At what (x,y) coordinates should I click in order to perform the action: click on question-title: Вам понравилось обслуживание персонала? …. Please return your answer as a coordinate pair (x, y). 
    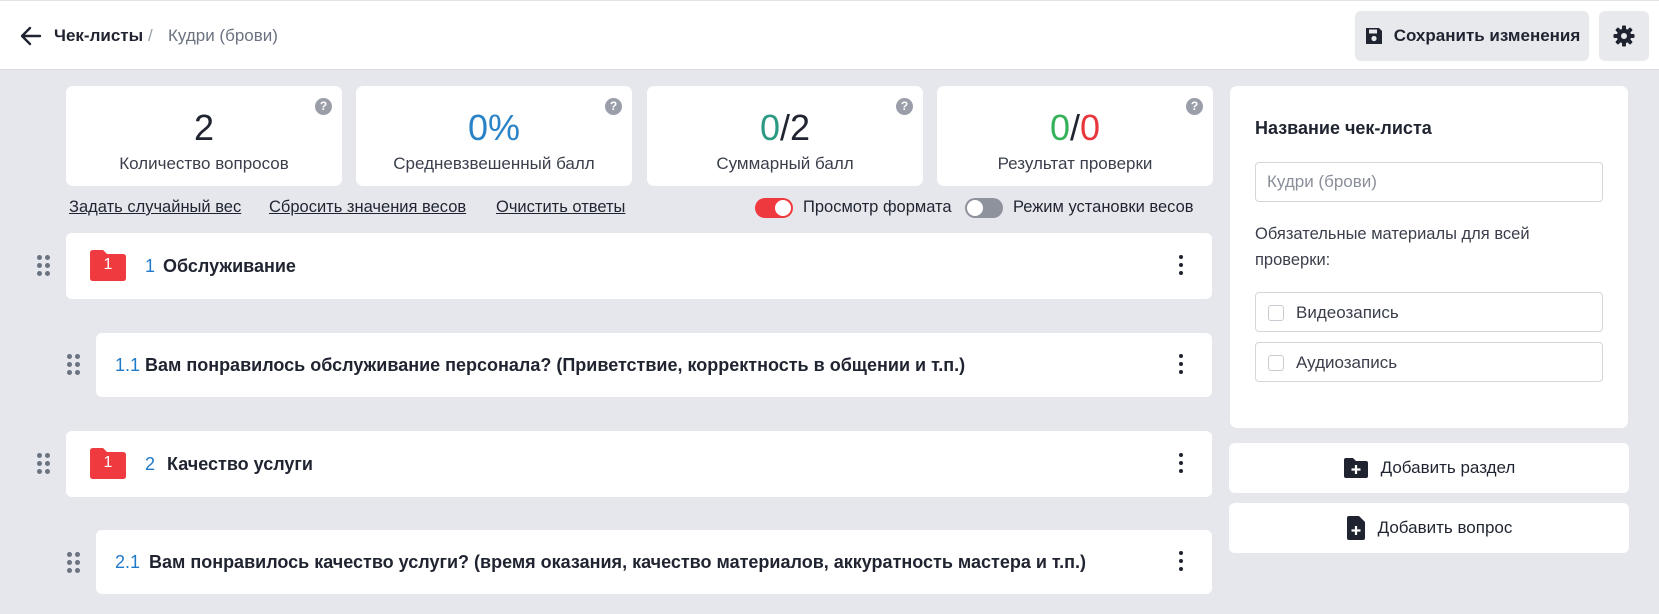
    Looking at the image, I should click on (555, 365).